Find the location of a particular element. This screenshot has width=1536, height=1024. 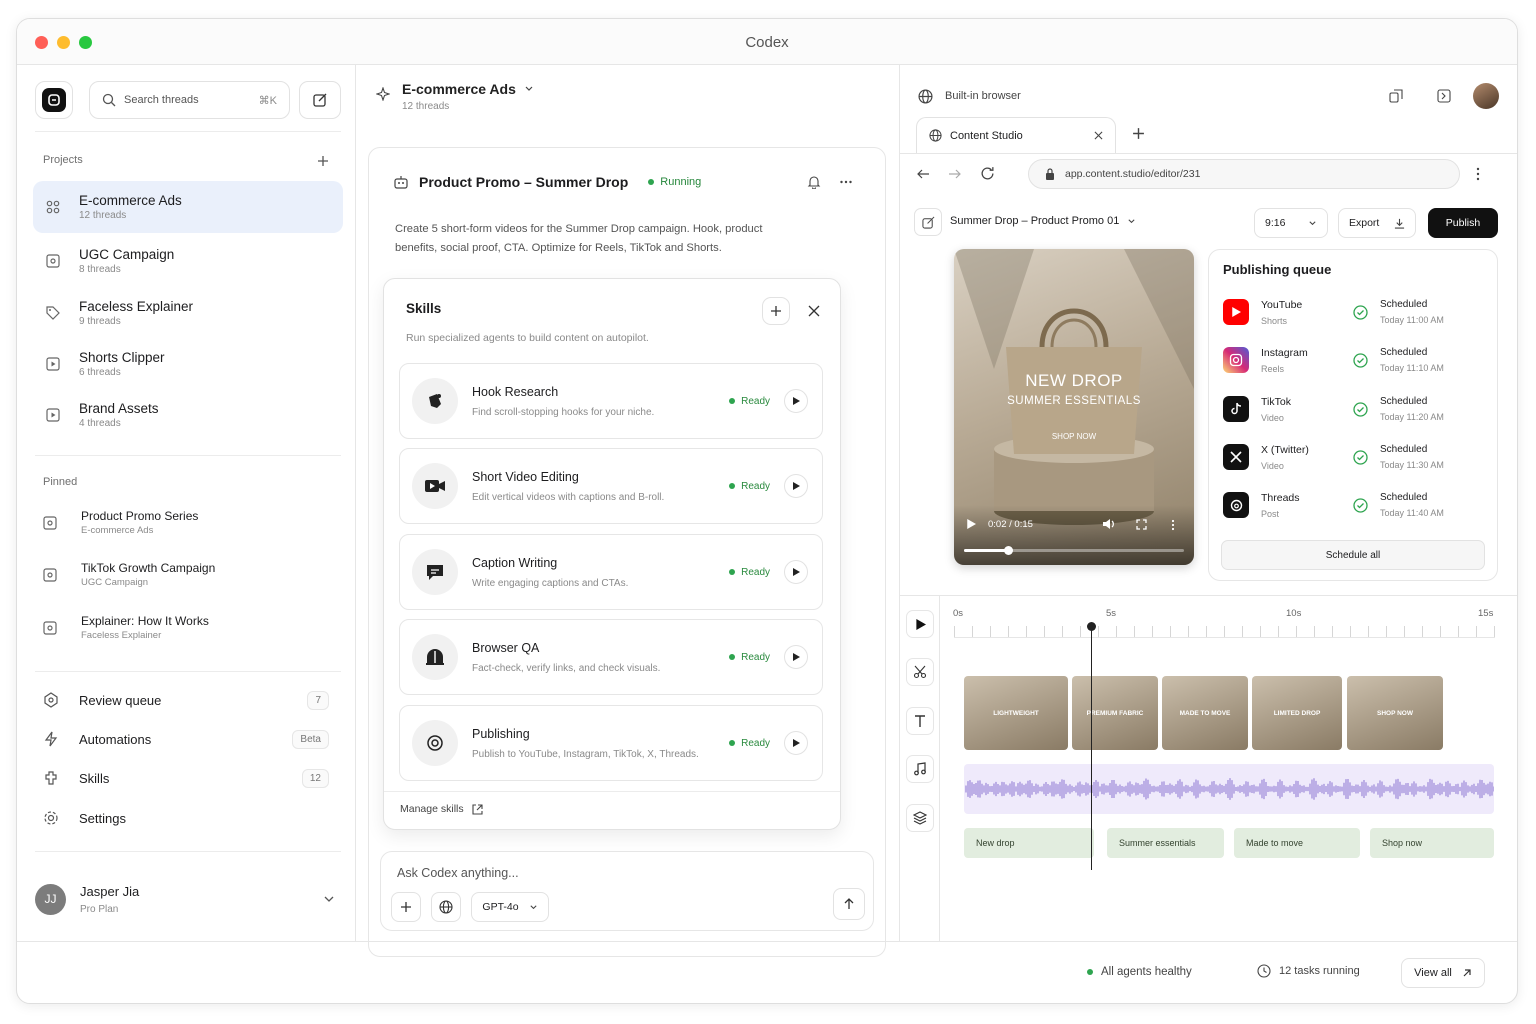

timeline-clip: SHOP NOW is located at coordinates (1395, 713).